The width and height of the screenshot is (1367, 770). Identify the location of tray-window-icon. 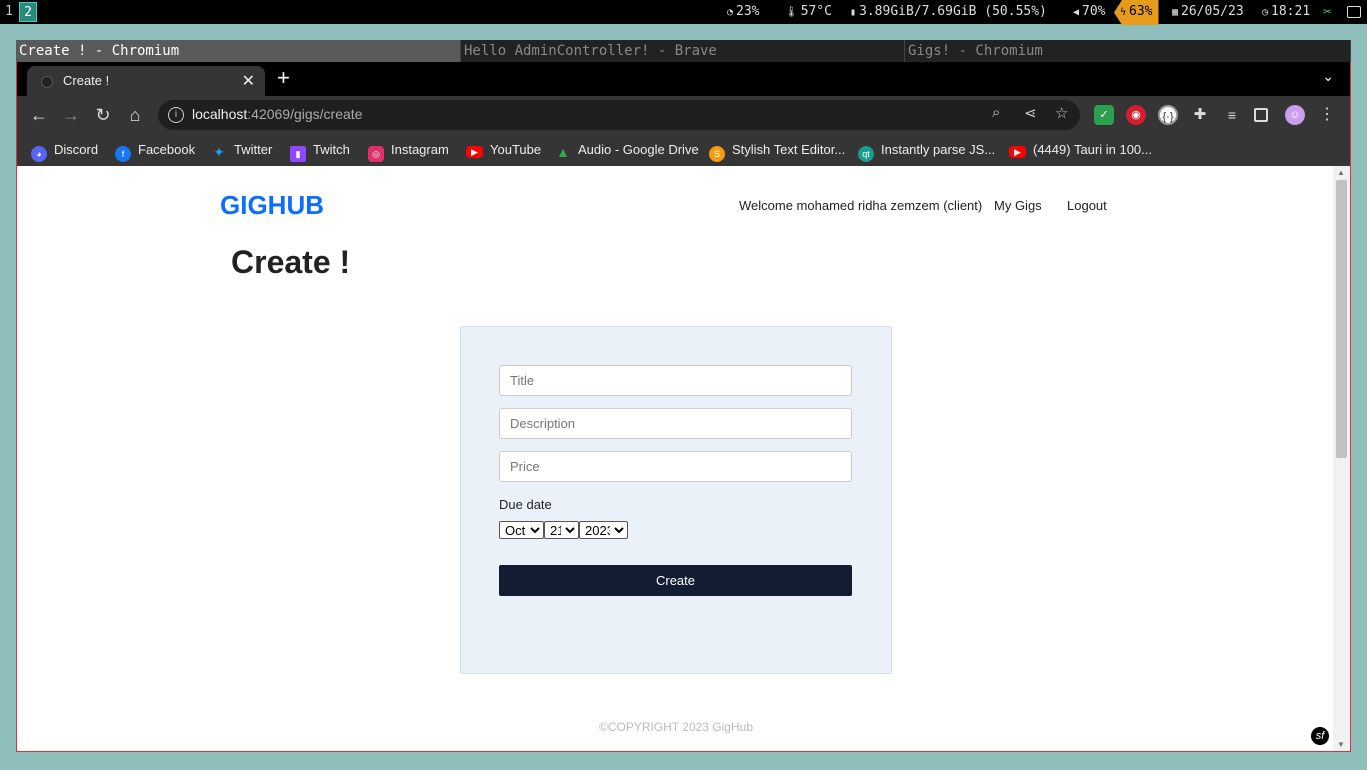
(1354, 12).